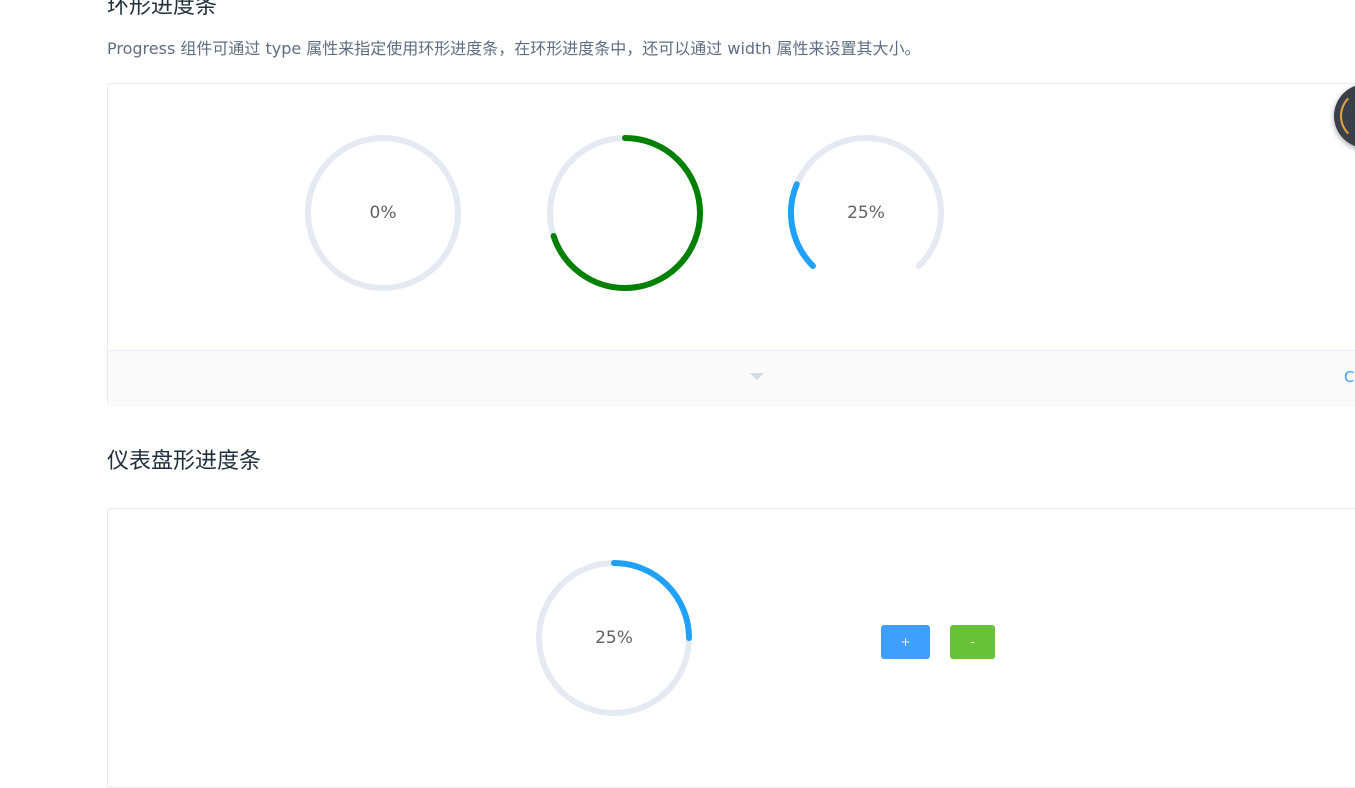 The width and height of the screenshot is (1355, 788). Describe the element at coordinates (184, 461) in the screenshot. I see `section-title-dashboard: 仪表盘形进度条` at that location.